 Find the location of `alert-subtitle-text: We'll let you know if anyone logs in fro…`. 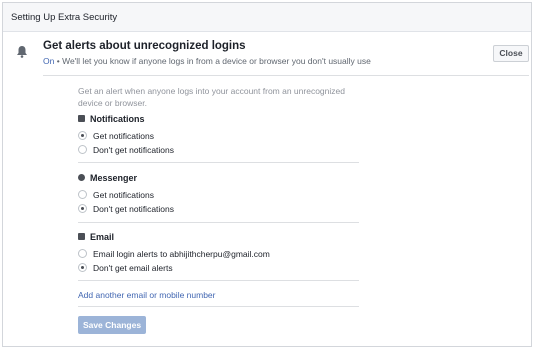

alert-subtitle-text: We'll let you know if anyone logs in fro… is located at coordinates (216, 61).